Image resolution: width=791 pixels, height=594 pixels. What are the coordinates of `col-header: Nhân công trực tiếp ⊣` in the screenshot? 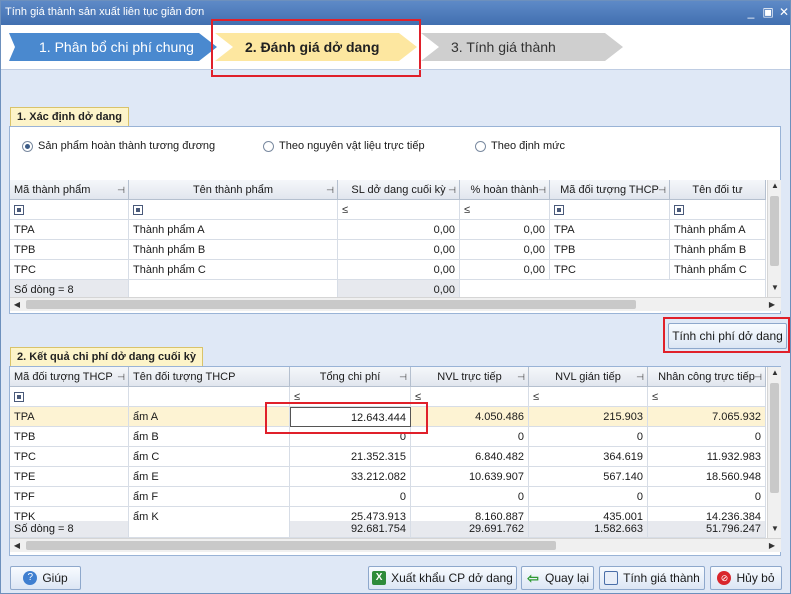 It's located at (707, 377).